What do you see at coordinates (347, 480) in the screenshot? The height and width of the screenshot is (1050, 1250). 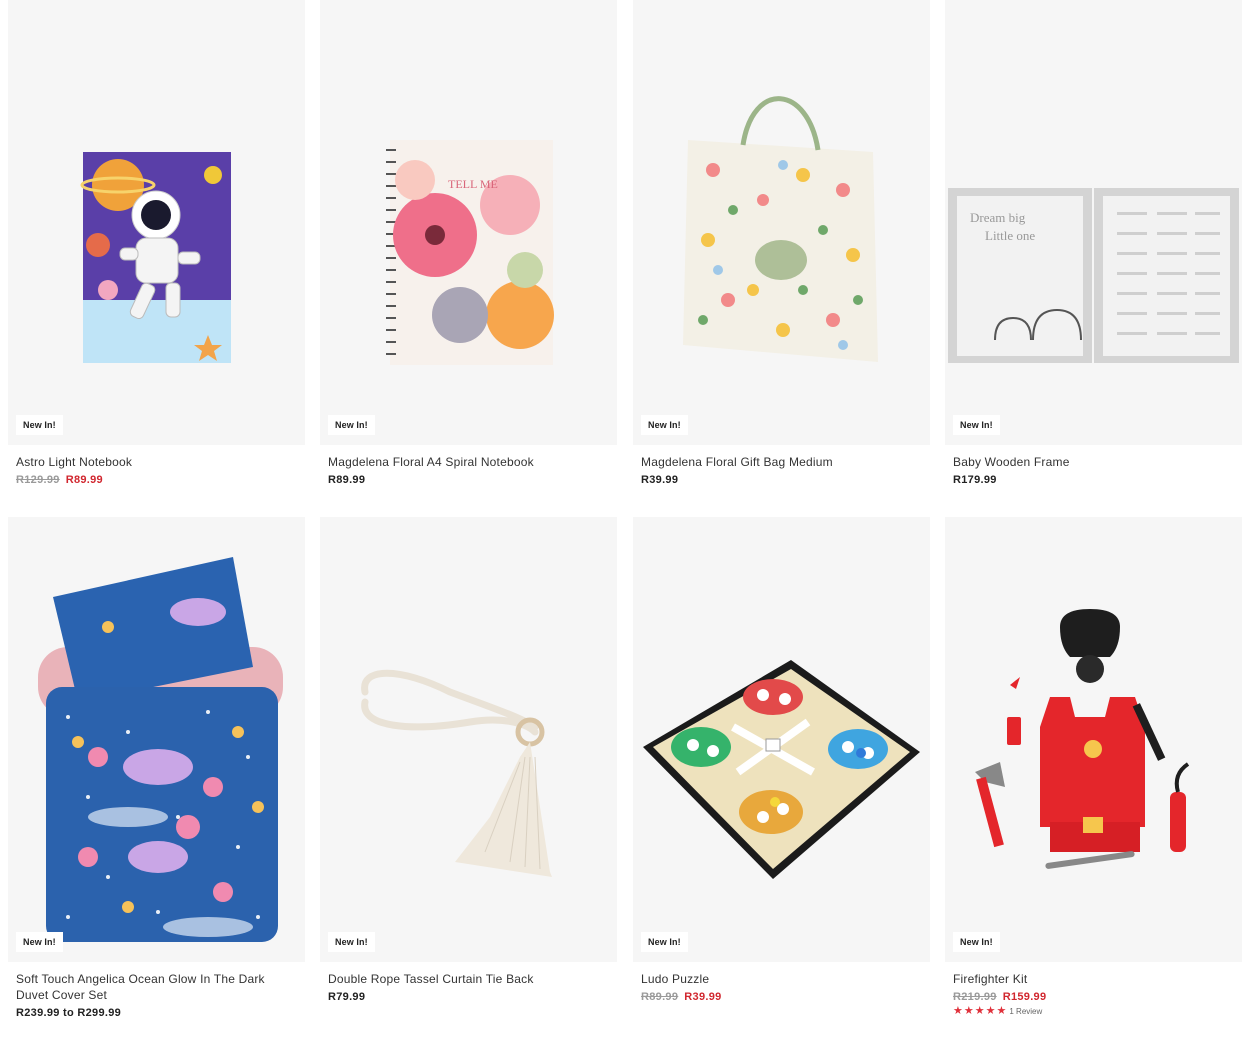 I see `regular-price: R89.99` at bounding box center [347, 480].